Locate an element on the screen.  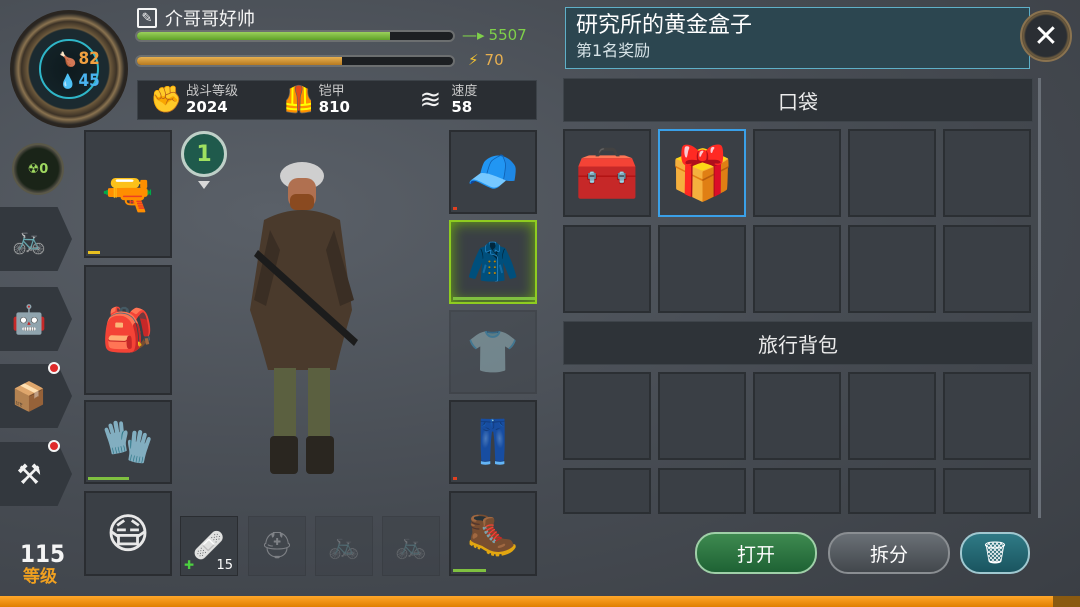
energy-readout: ⚡ 70 is located at coordinates (486, 60).